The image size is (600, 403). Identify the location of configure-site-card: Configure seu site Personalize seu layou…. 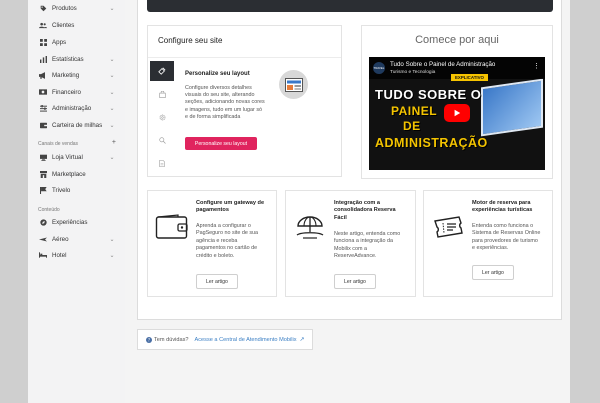
(244, 101).